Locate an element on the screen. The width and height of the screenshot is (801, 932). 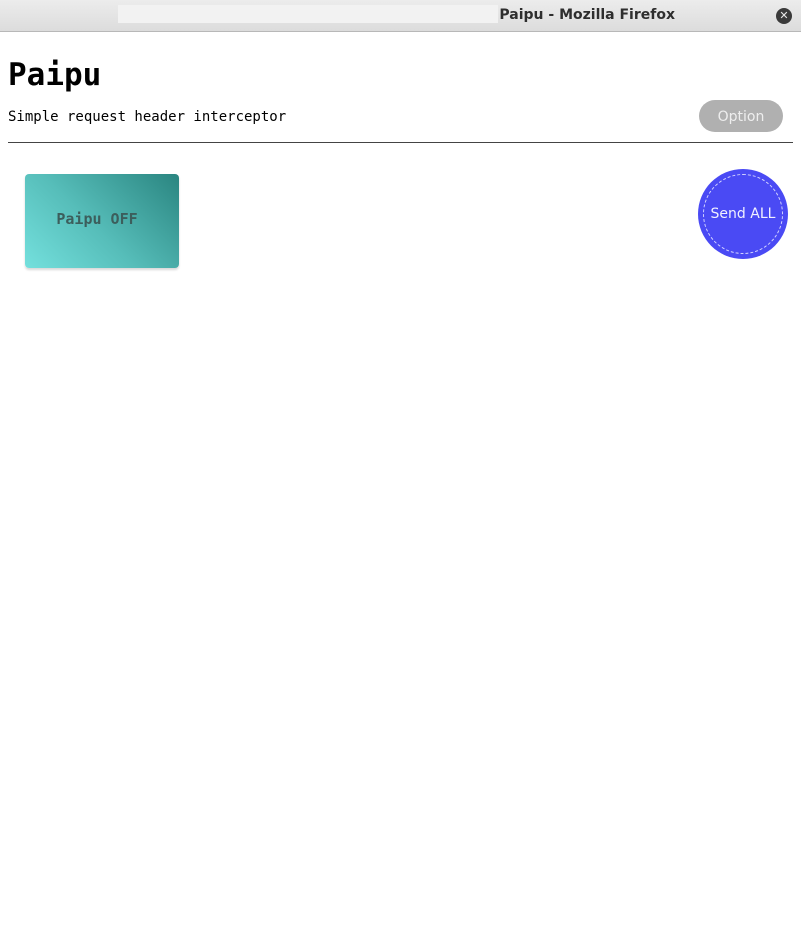
window-titlebar: Paipu - Mozilla Firefox ✕ is located at coordinates (400, 16).